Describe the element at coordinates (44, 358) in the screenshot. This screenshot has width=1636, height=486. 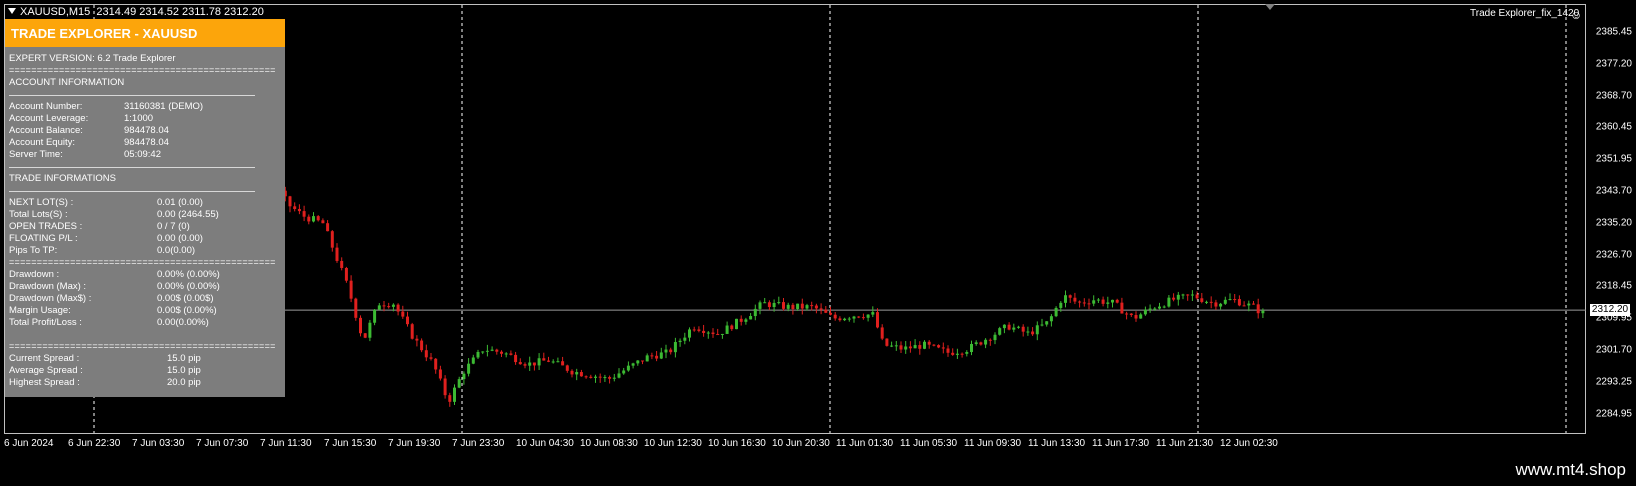
I see `info-label: Current Spread :` at that location.